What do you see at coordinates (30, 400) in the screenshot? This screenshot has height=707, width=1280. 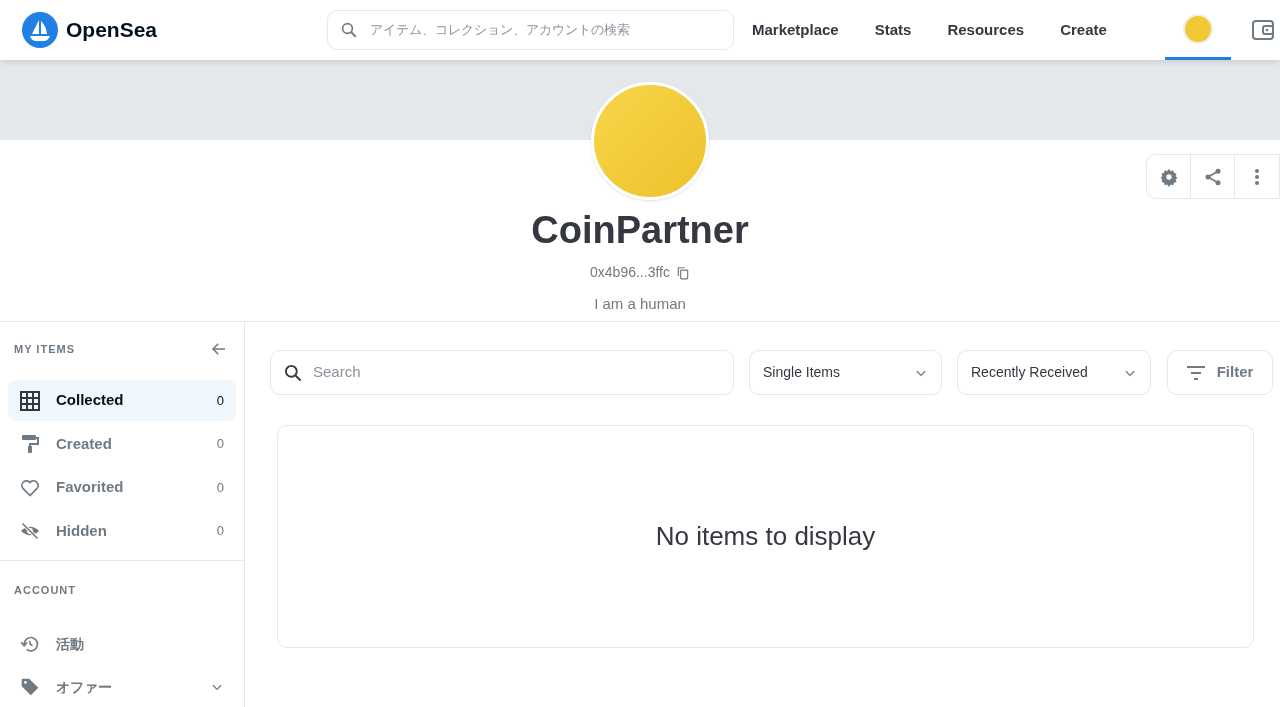 I see `grid-icon` at bounding box center [30, 400].